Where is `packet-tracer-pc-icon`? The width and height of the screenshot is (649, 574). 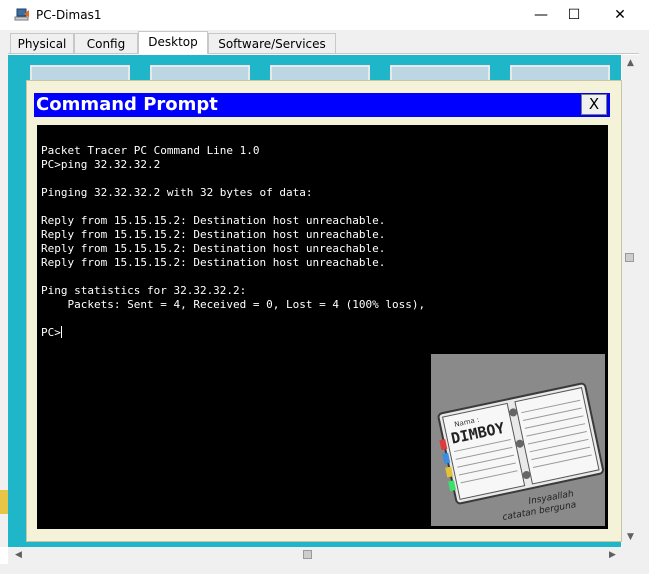 packet-tracer-pc-icon is located at coordinates (21, 14).